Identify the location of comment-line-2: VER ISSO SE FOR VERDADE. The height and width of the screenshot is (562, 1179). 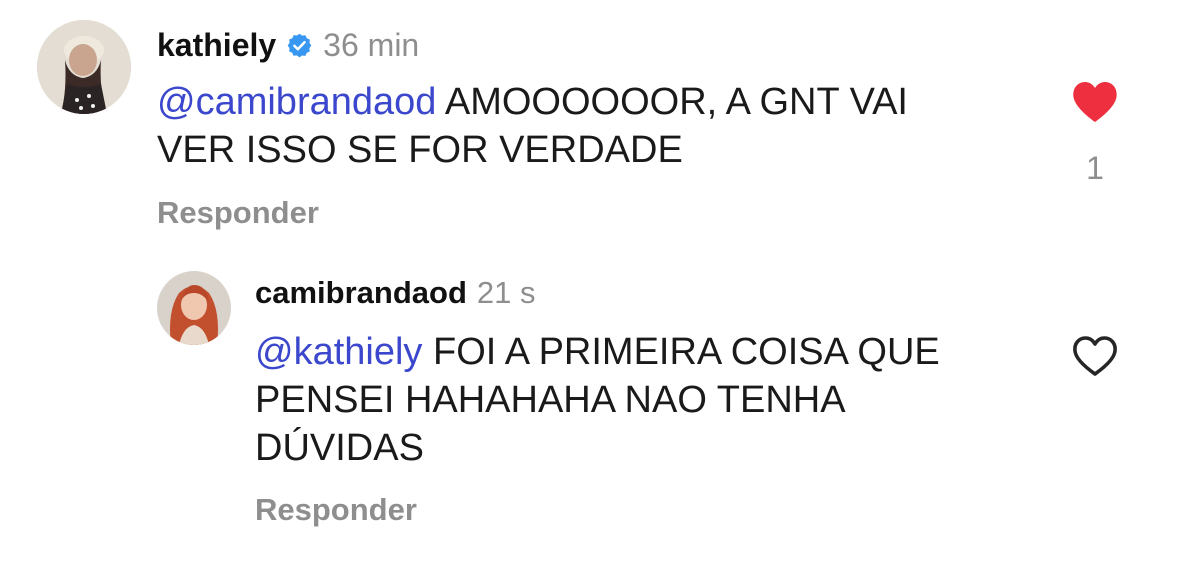
(420, 150).